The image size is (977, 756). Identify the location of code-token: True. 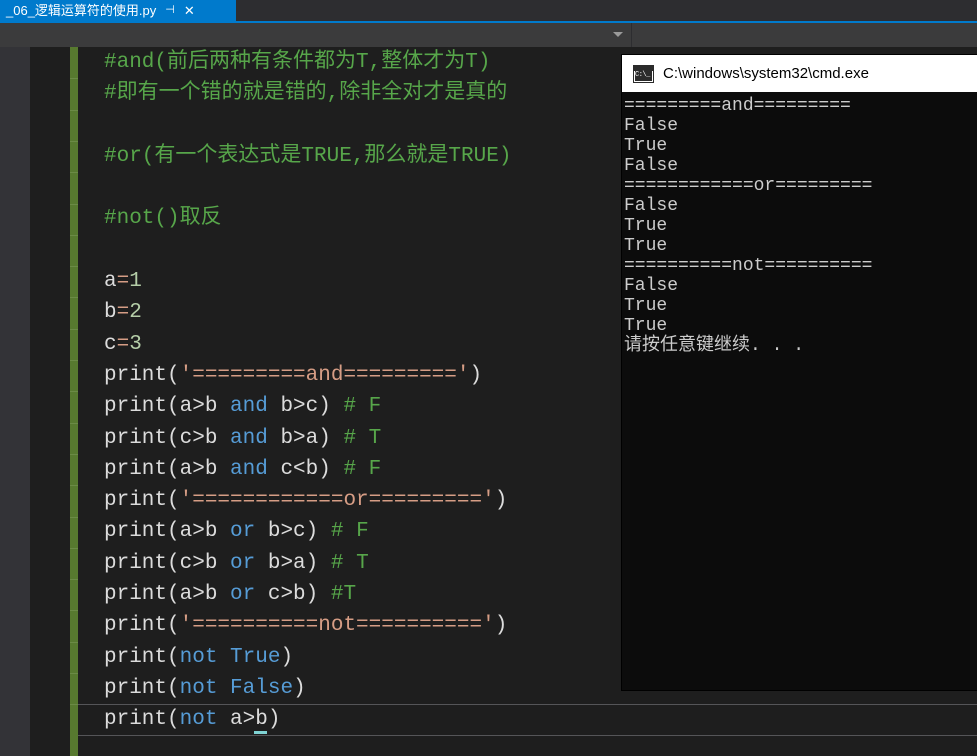
(255, 657).